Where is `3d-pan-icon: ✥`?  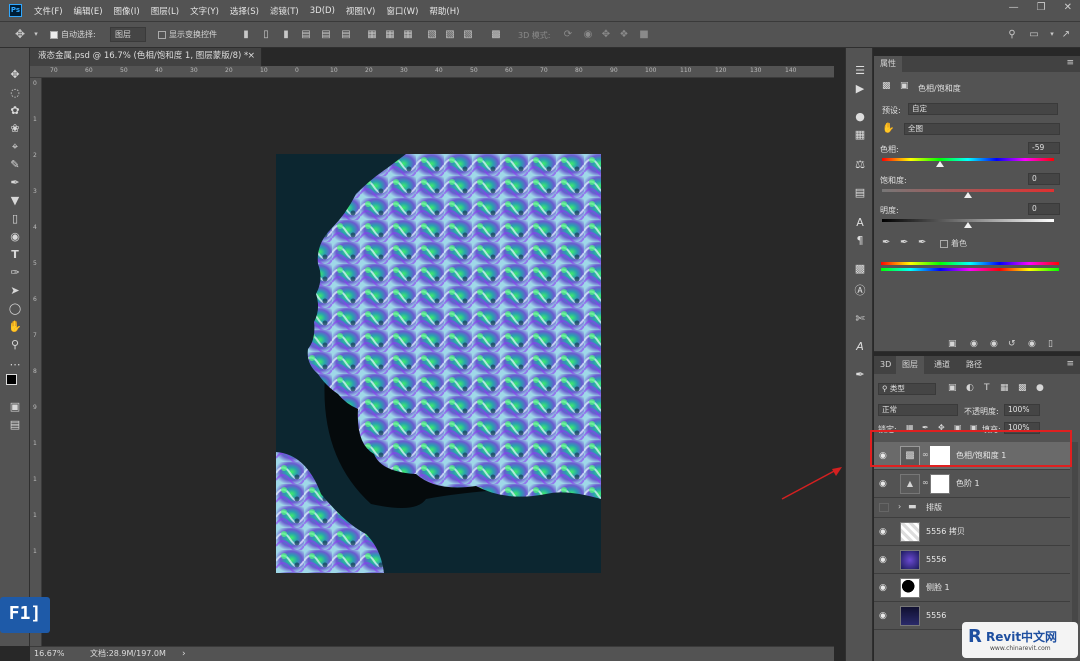 3d-pan-icon: ✥ is located at coordinates (606, 34).